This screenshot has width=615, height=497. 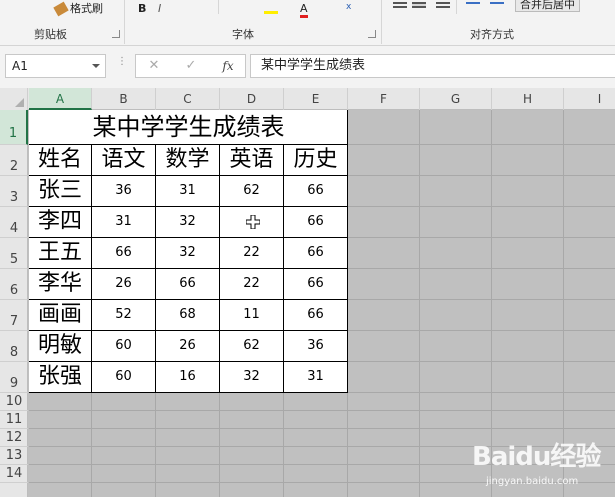 What do you see at coordinates (14, 438) in the screenshot?
I see `row-header-12: 12` at bounding box center [14, 438].